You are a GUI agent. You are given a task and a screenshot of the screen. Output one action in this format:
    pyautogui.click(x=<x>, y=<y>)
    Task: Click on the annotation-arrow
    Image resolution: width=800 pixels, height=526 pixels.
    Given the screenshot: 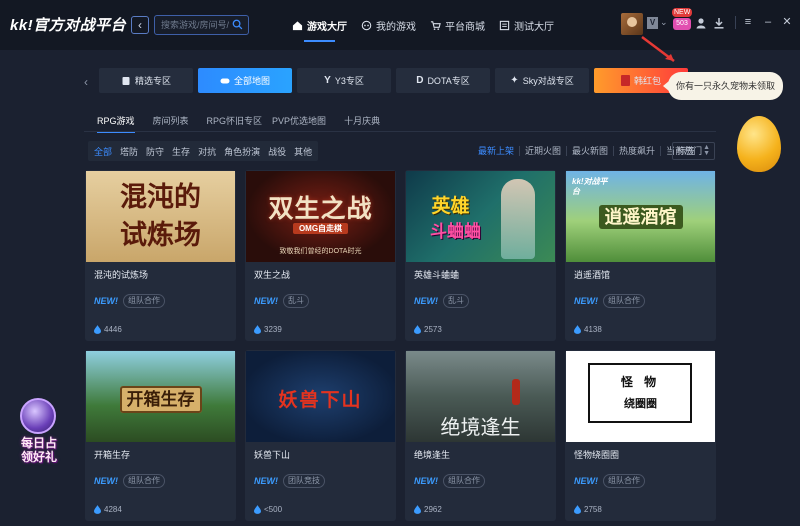 What is the action you would take?
    pyautogui.click(x=658, y=49)
    